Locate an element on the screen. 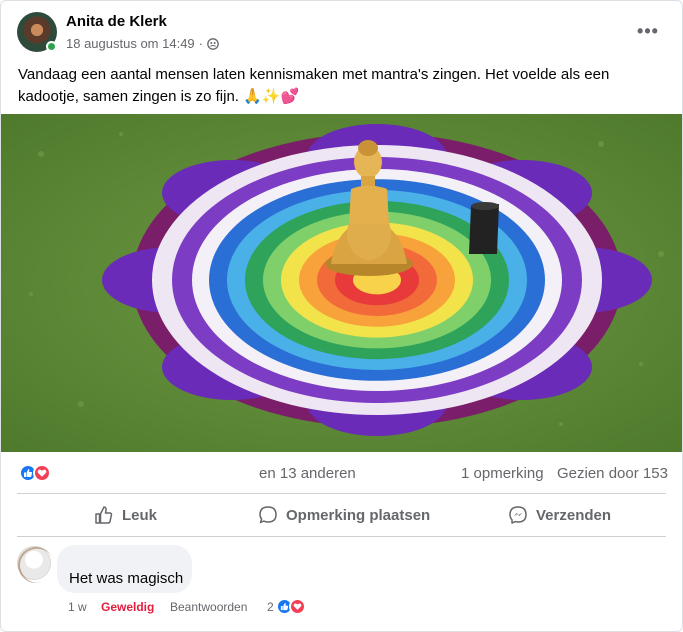  friends-icon is located at coordinates (213, 43).